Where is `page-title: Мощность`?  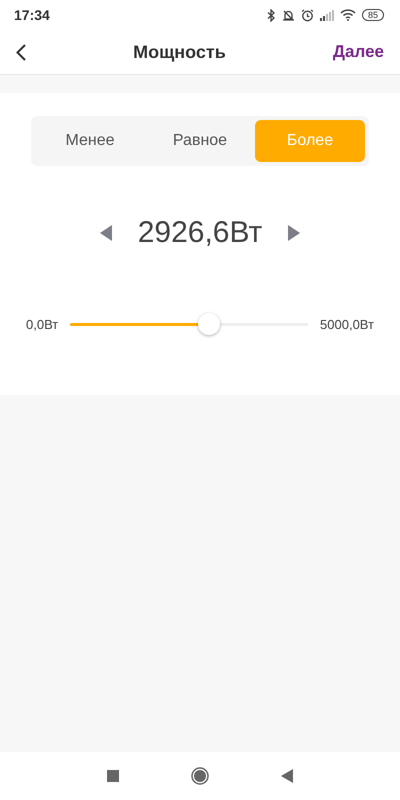 page-title: Мощность is located at coordinates (179, 52).